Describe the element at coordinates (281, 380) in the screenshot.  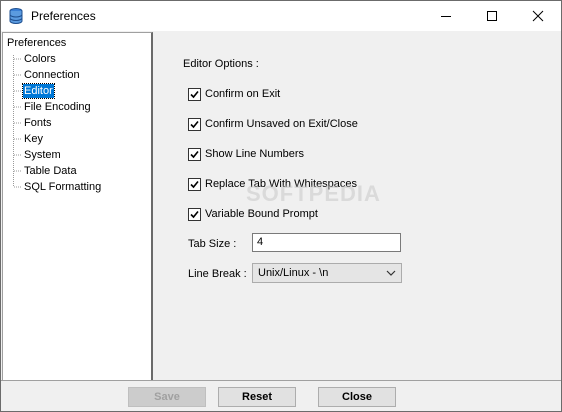
I see `footer-divider` at that location.